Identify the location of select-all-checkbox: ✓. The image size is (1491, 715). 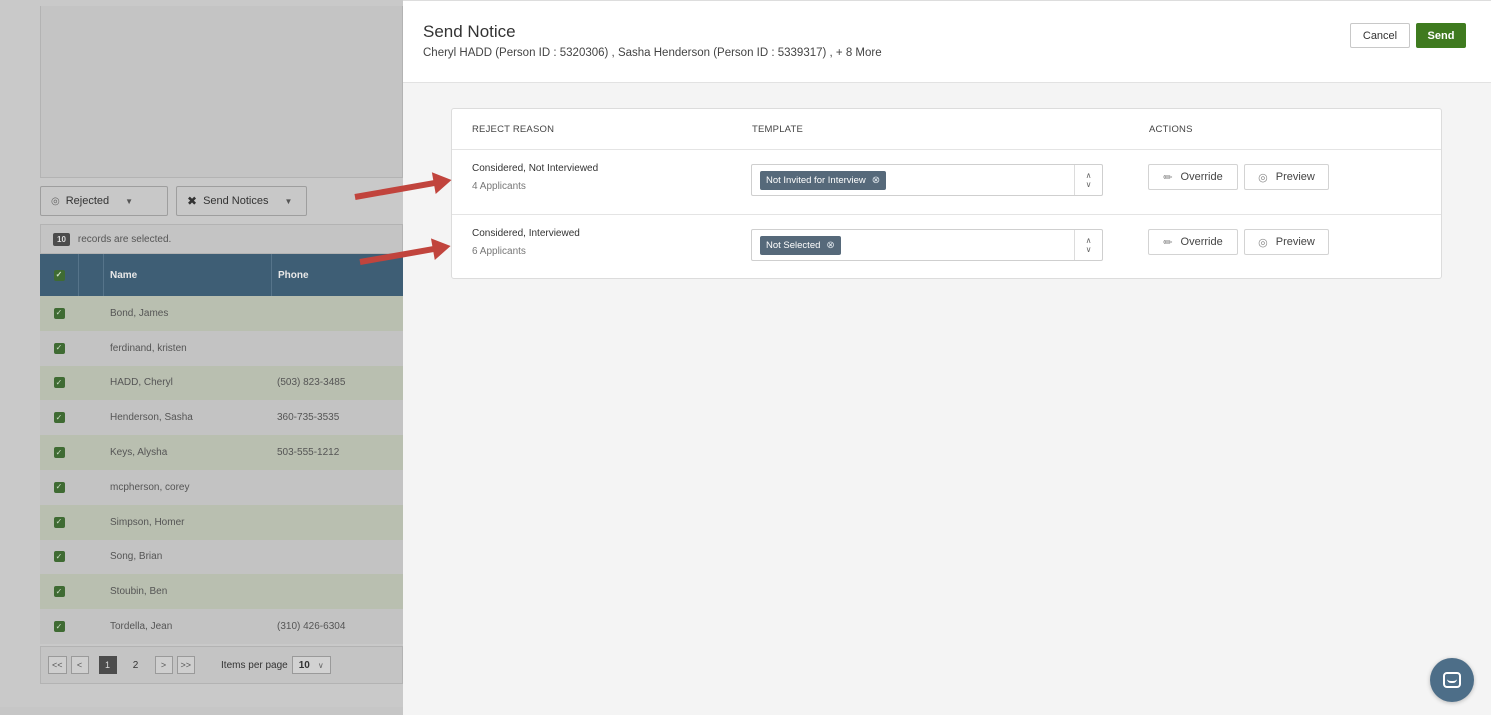
(59, 275).